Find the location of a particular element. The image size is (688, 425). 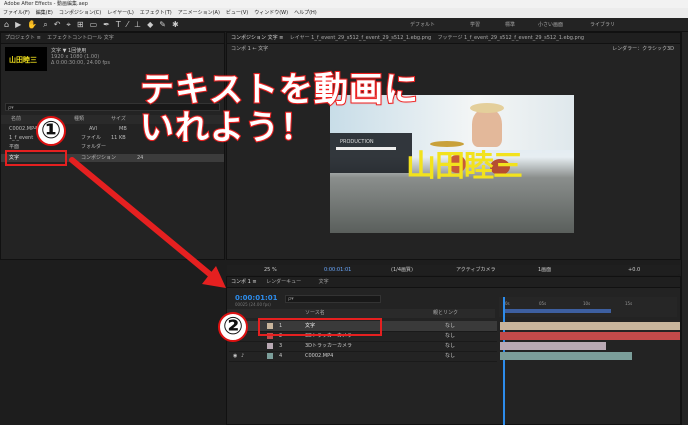

annotation-arrow is located at coordinates (147, 222).